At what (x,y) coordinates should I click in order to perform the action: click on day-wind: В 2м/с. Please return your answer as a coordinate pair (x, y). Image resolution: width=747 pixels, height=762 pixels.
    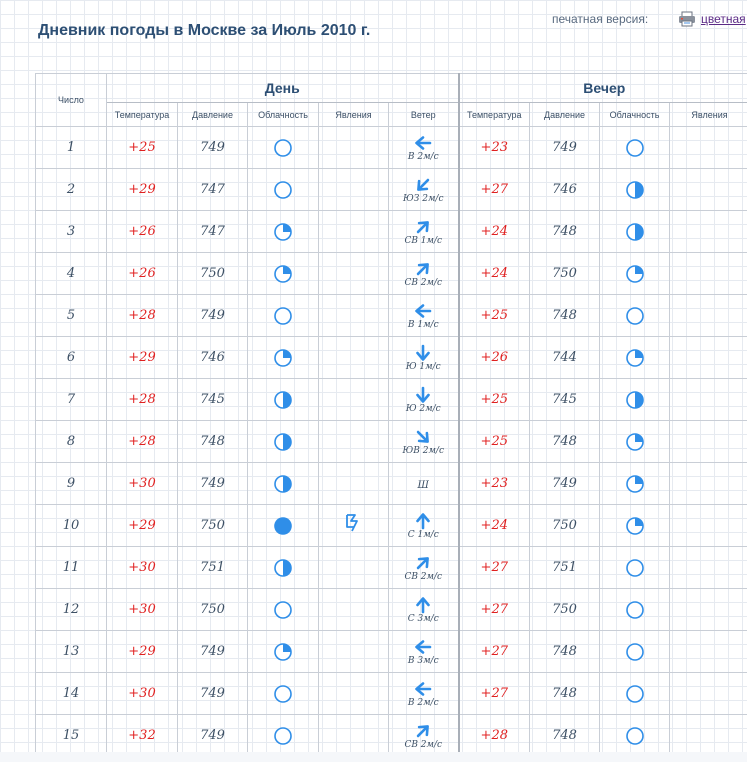
    Looking at the image, I should click on (423, 147).